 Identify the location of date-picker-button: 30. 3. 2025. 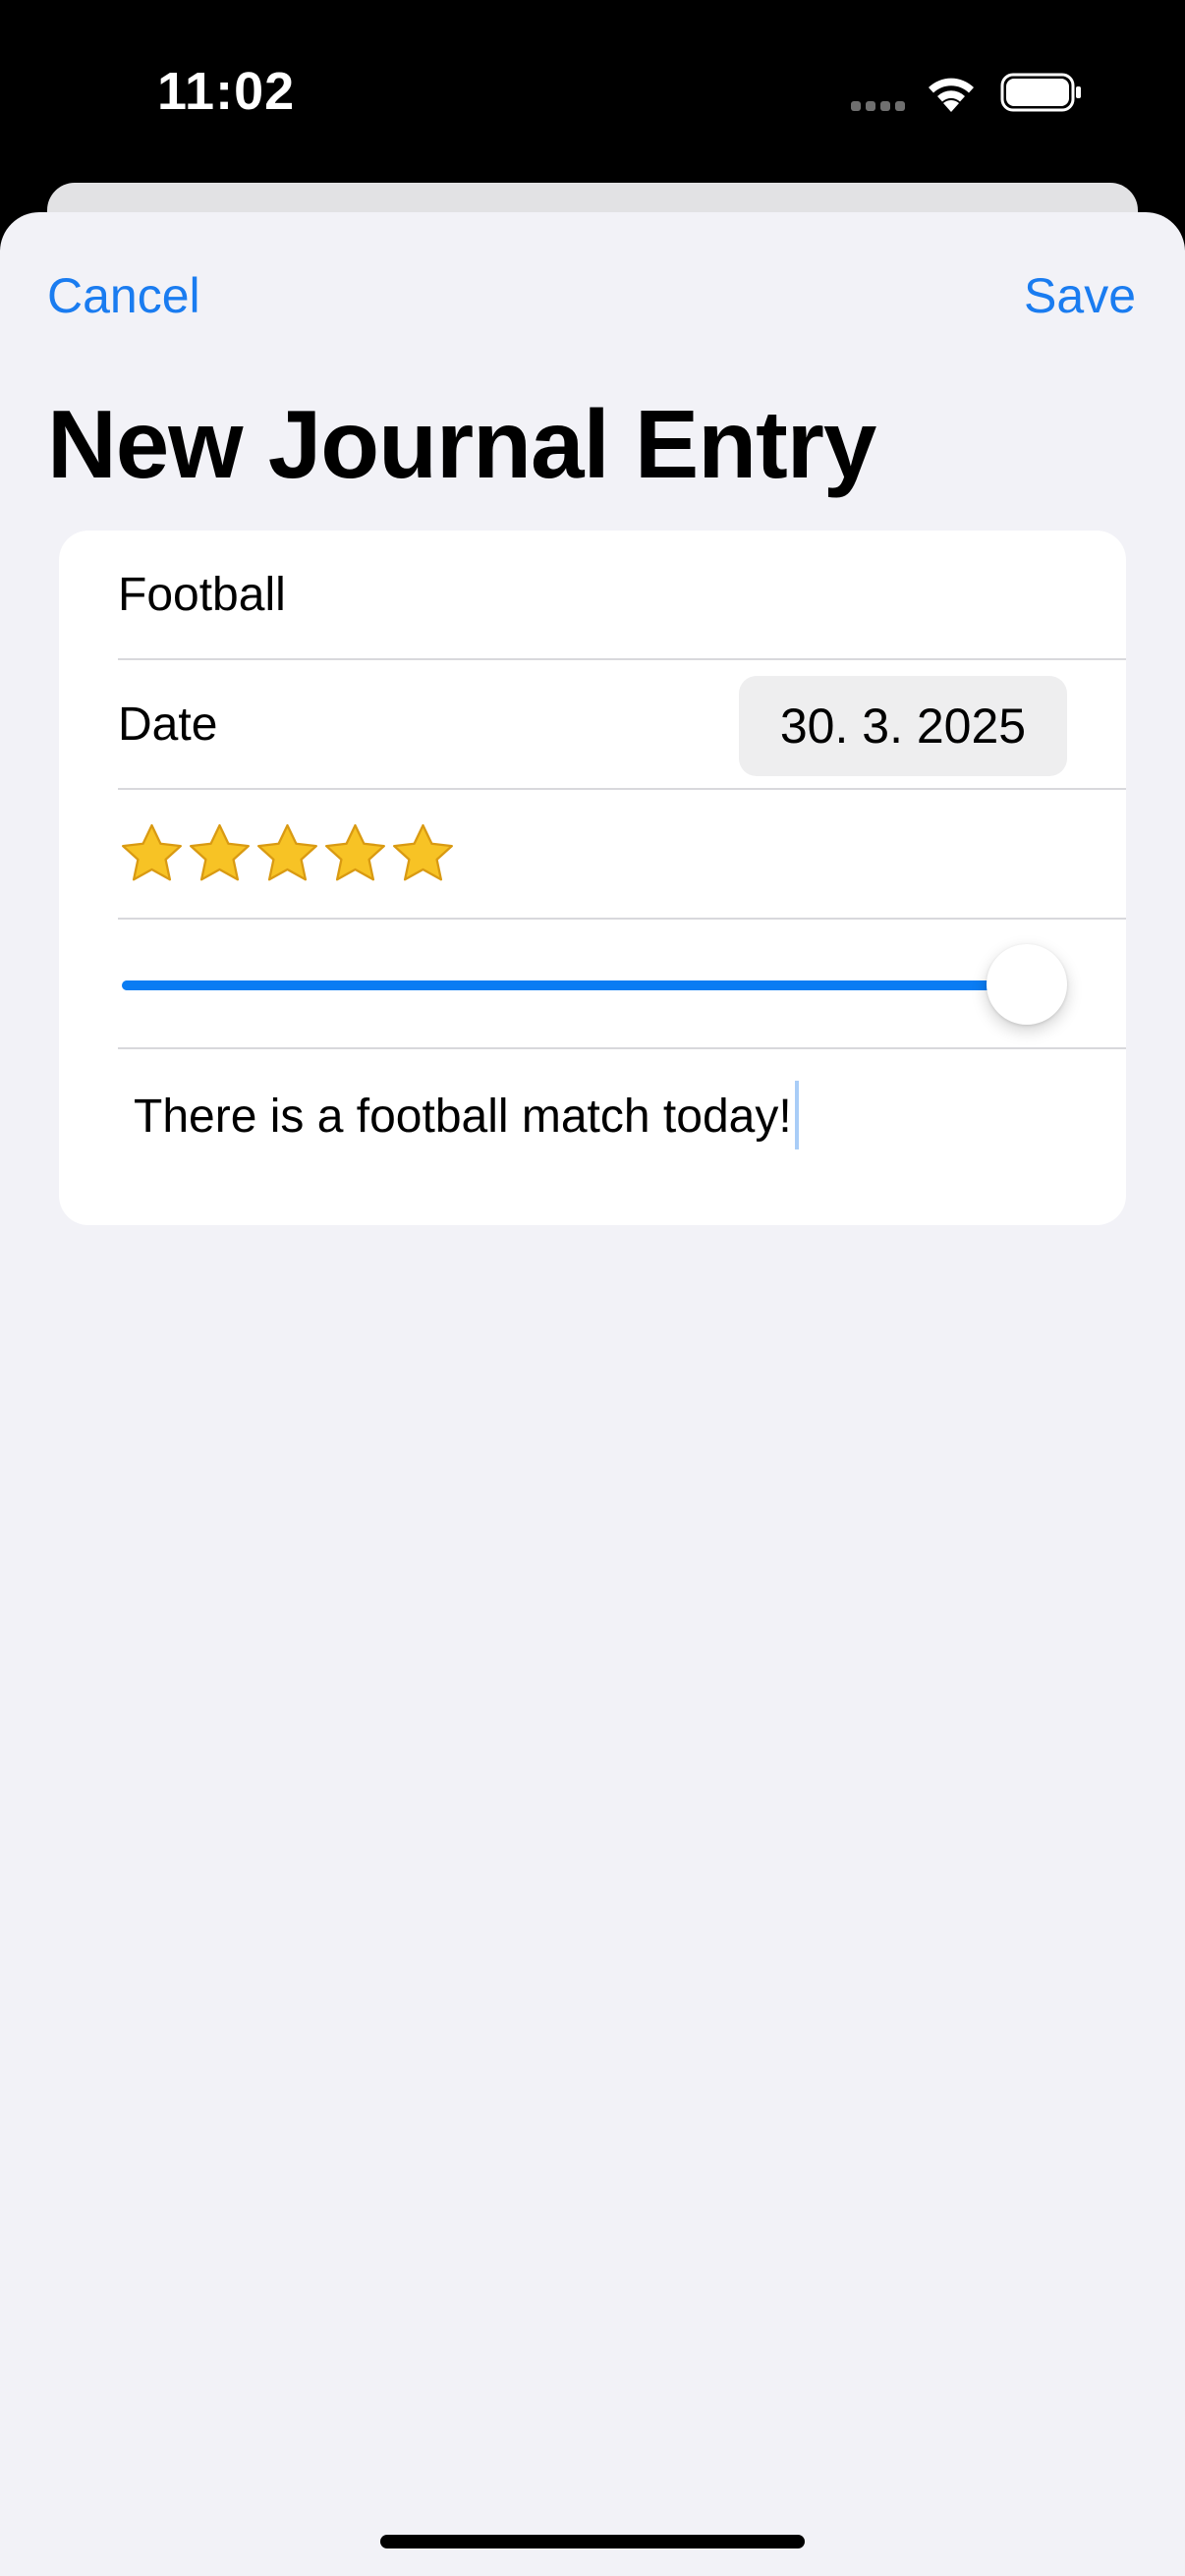
(903, 726).